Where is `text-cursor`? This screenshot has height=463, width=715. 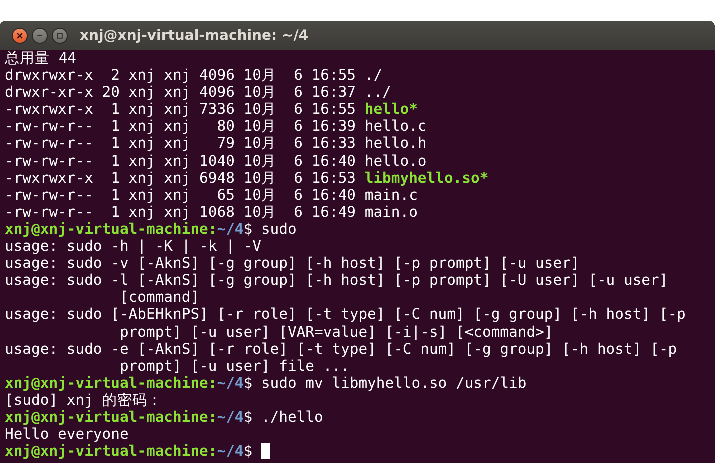
text-cursor is located at coordinates (265, 451).